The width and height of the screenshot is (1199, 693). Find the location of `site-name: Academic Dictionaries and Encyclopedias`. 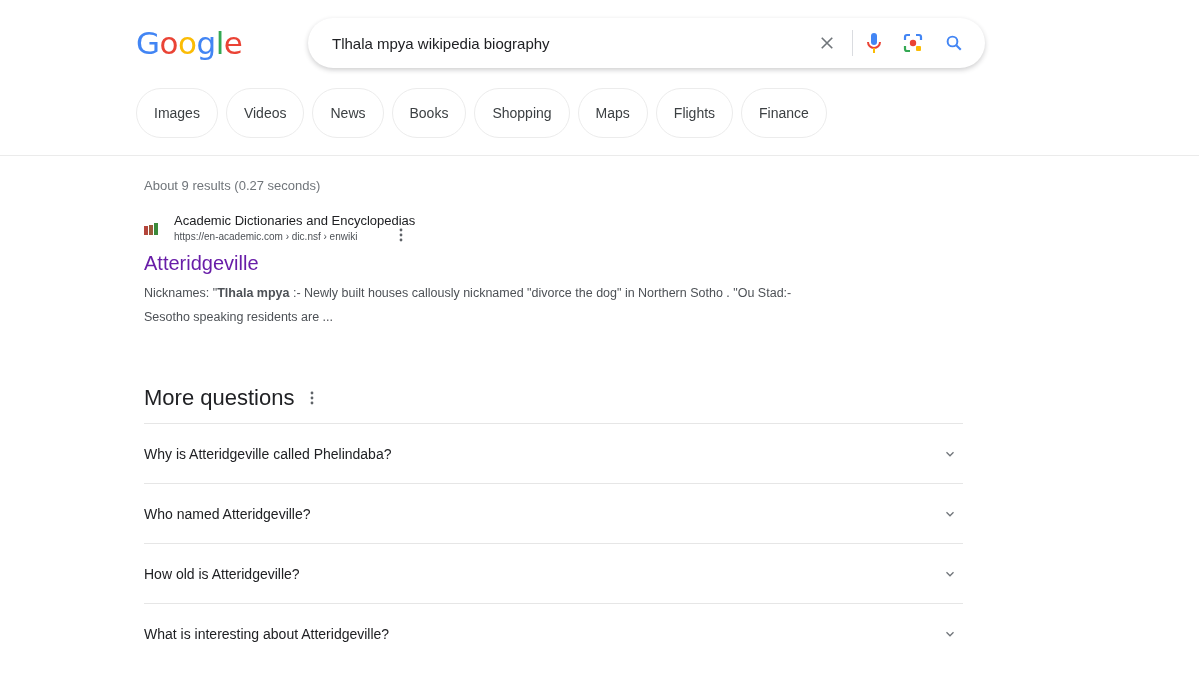

site-name: Academic Dictionaries and Encyclopedias is located at coordinates (295, 220).